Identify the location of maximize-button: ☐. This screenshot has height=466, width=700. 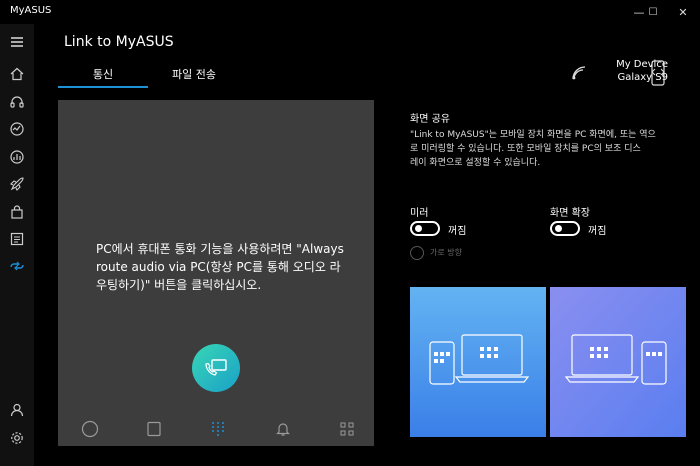
(653, 12).